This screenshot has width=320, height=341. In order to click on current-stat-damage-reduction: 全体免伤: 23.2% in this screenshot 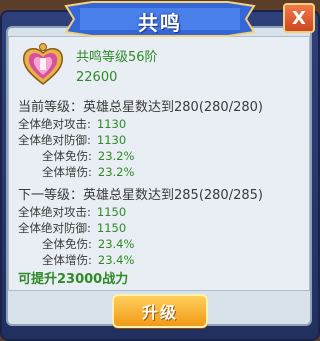, I will do `click(88, 156)`.